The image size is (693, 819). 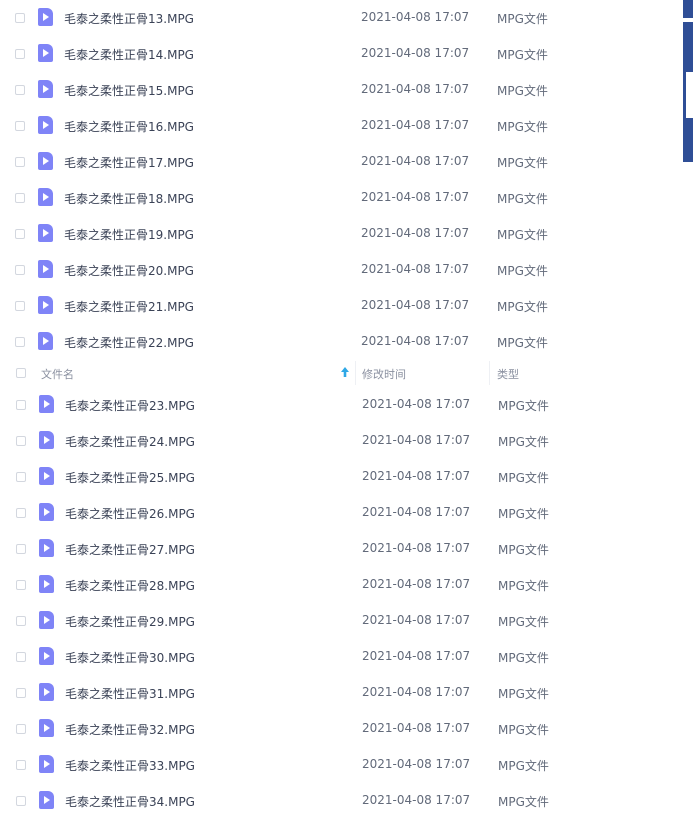 I want to click on table-row: 毛泰之柔性正骨21.MPG 2021-04-08 17:07 MPG文件, so click(x=280, y=306).